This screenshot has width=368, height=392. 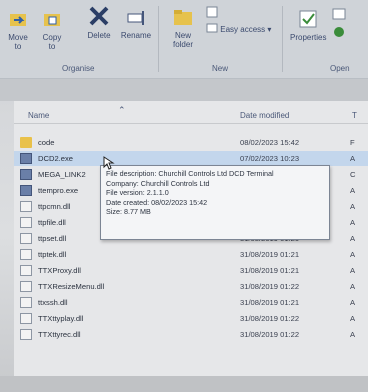 What do you see at coordinates (99, 16) in the screenshot?
I see `delete-icon` at bounding box center [99, 16].